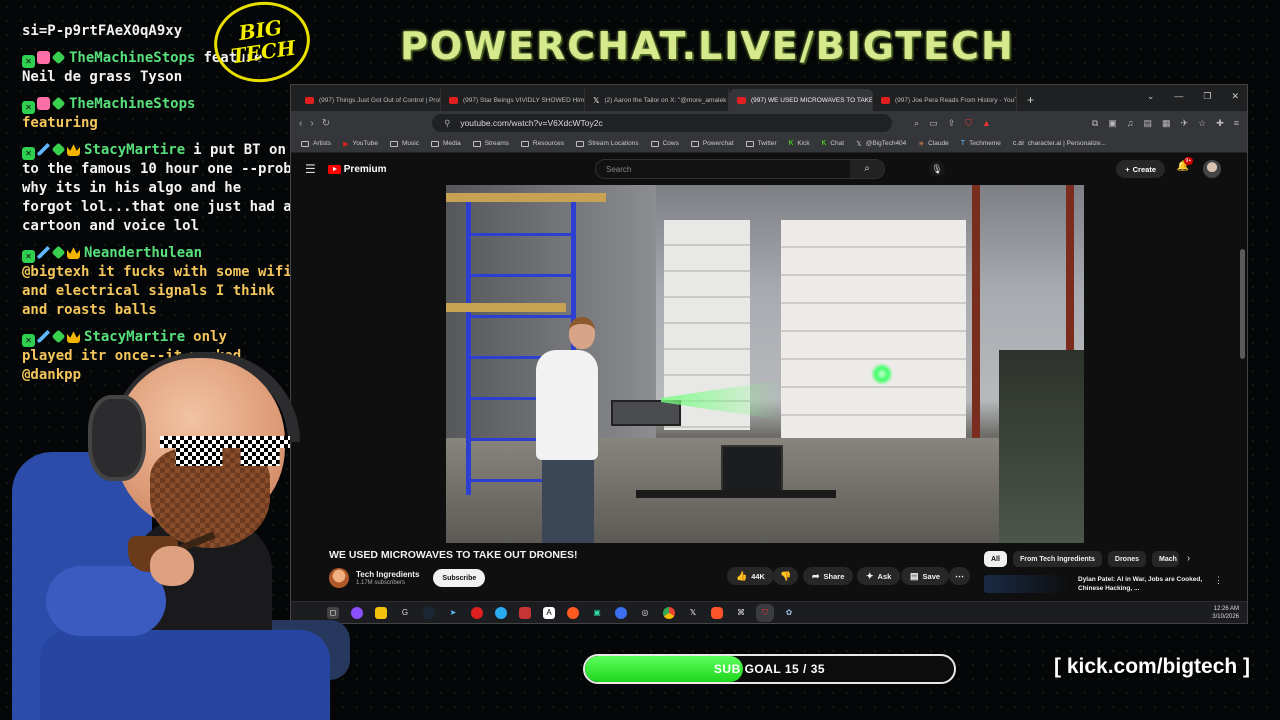  I want to click on bookmark-item: Media, so click(445, 143).